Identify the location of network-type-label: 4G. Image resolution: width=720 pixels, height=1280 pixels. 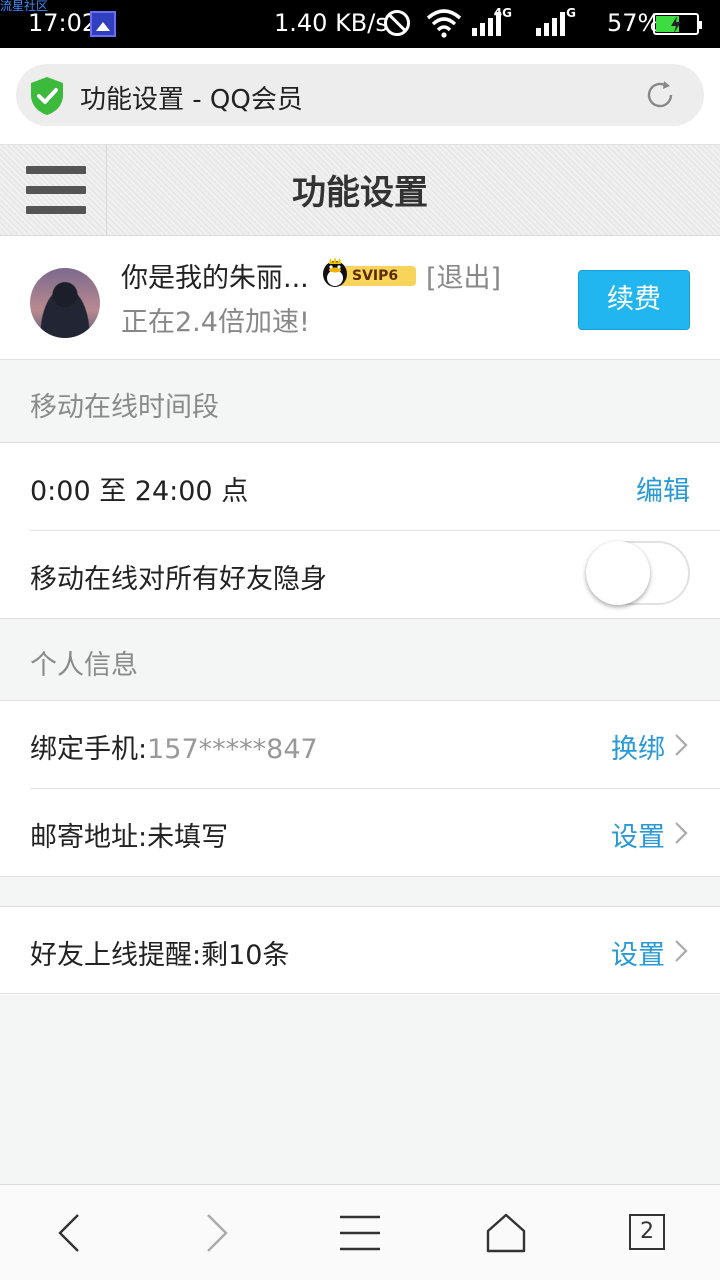
(502, 13).